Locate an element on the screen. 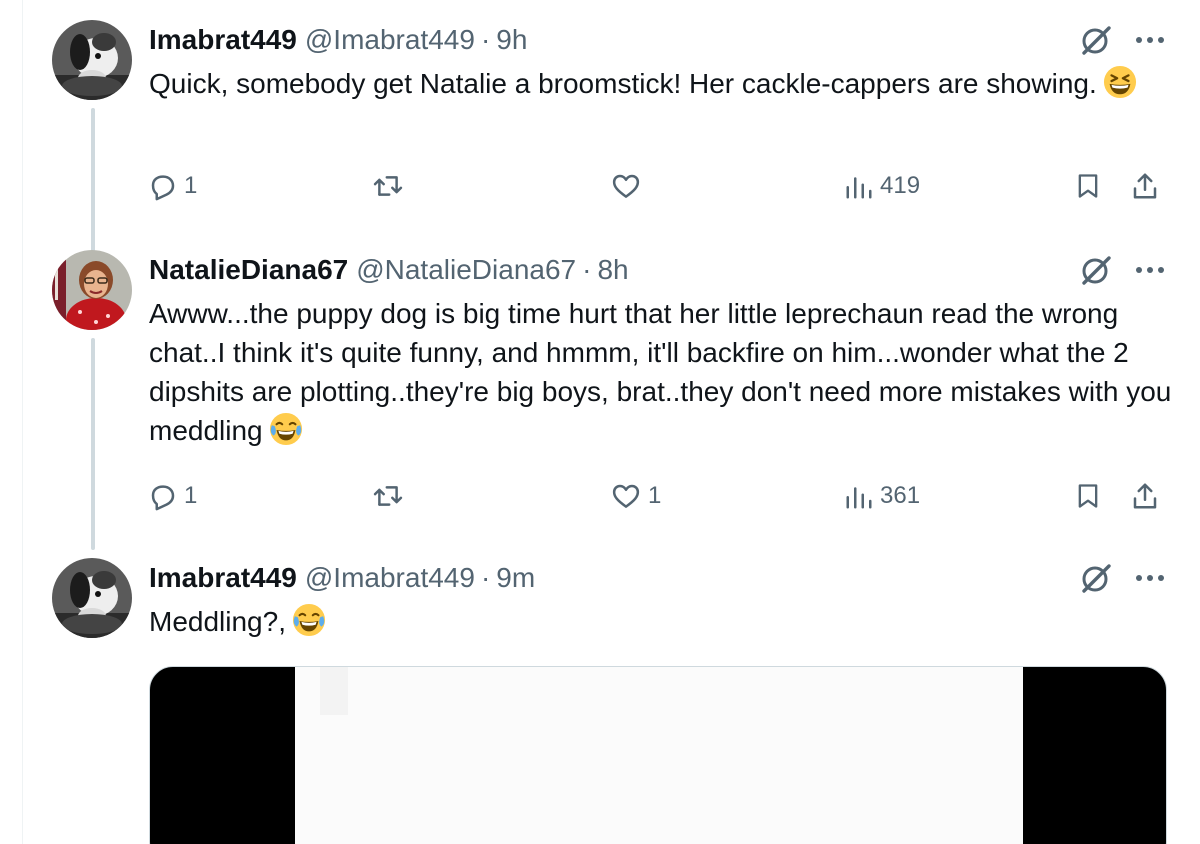  like-count: 1 is located at coordinates (655, 495).